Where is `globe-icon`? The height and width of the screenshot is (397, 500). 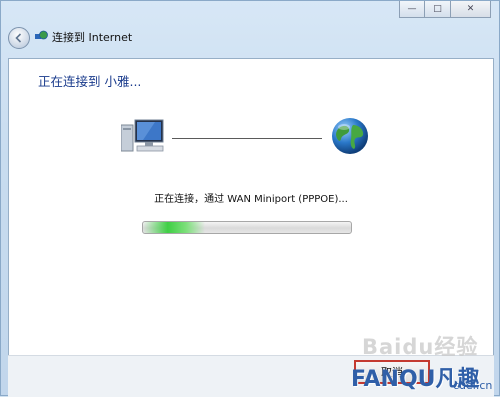 globe-icon is located at coordinates (350, 136).